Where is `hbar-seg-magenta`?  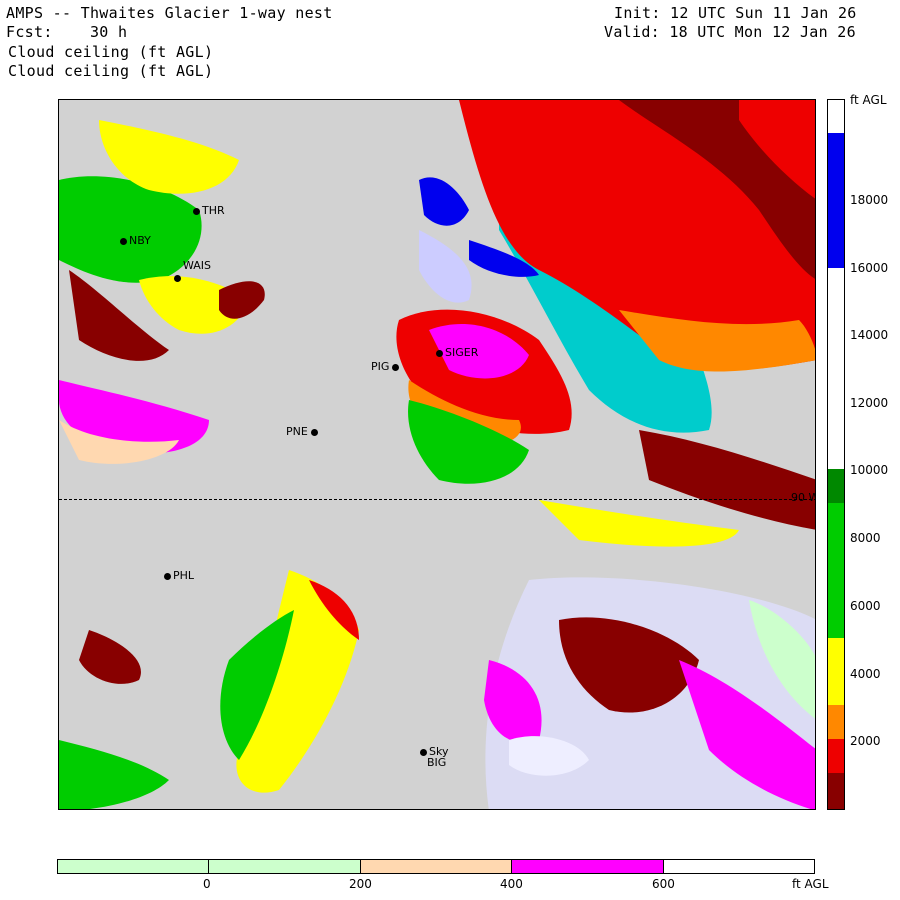
hbar-seg-magenta is located at coordinates (587, 866).